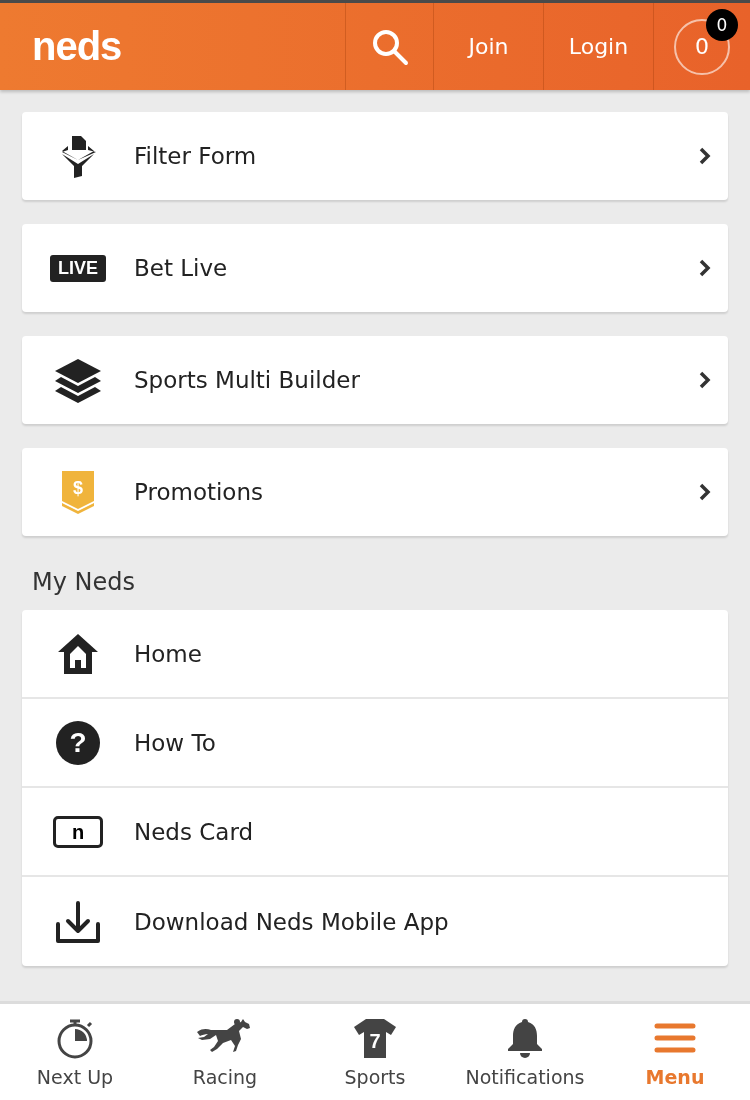  Describe the element at coordinates (181, 268) in the screenshot. I see `quick-link-label: Bet Live` at that location.